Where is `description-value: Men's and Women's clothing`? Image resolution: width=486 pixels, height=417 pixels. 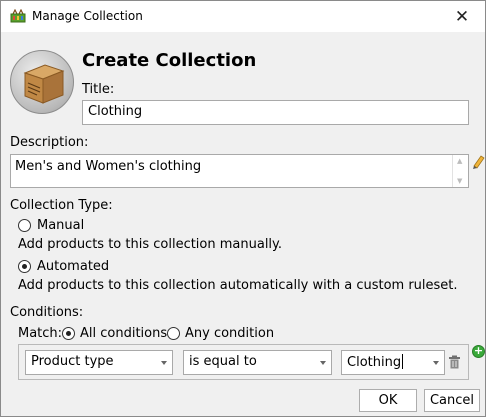
description-value: Men's and Women's clothing is located at coordinates (108, 166).